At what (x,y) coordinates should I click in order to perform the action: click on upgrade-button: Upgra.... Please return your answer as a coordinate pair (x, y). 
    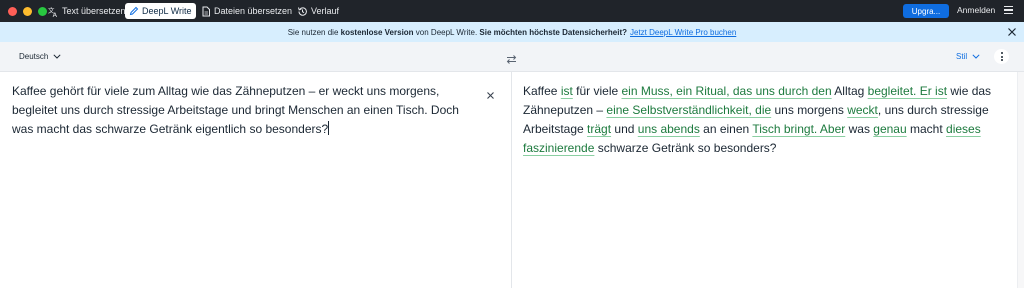
    Looking at the image, I should click on (926, 11).